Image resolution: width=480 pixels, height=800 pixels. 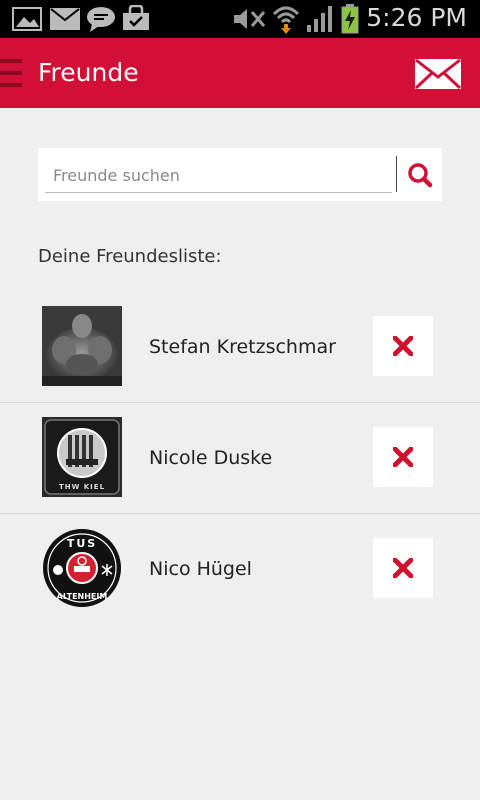 What do you see at coordinates (82, 346) in the screenshot?
I see `avatar` at bounding box center [82, 346].